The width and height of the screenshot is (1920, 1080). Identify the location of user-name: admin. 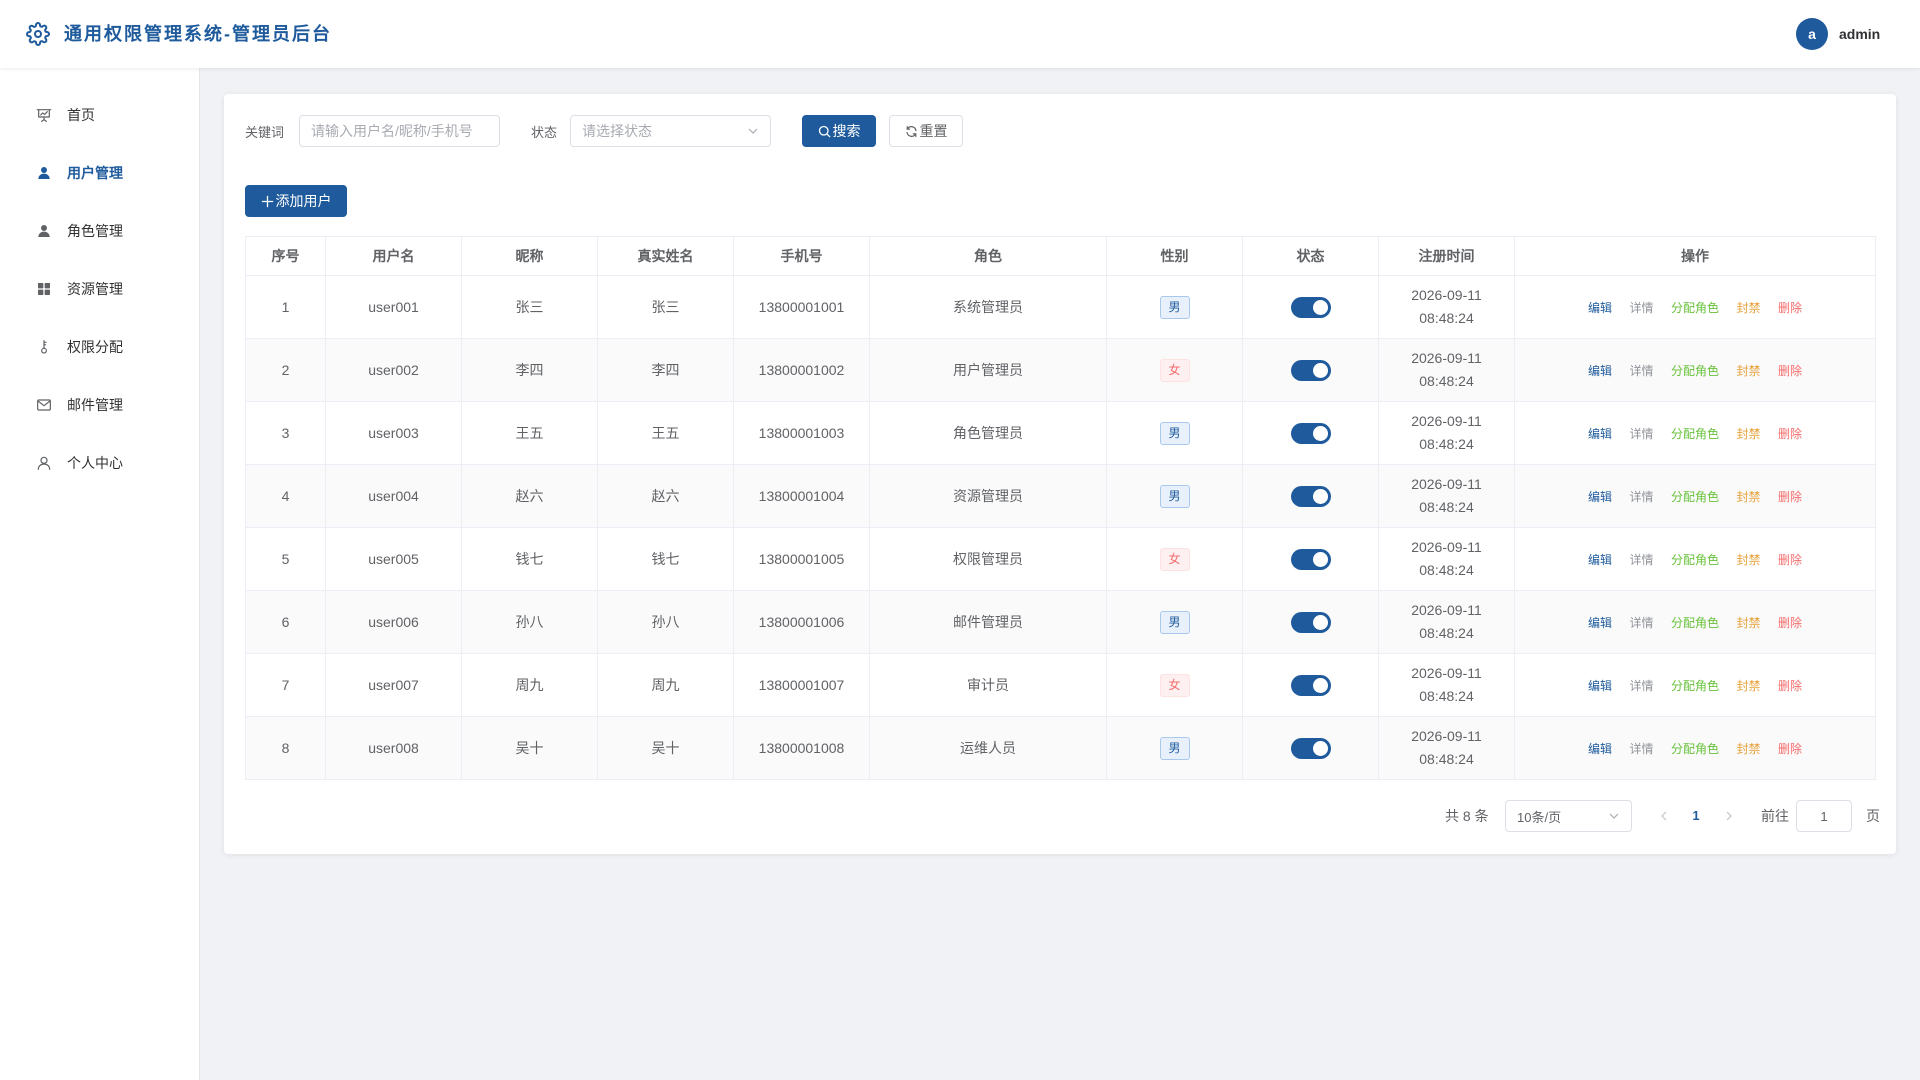
(1859, 34).